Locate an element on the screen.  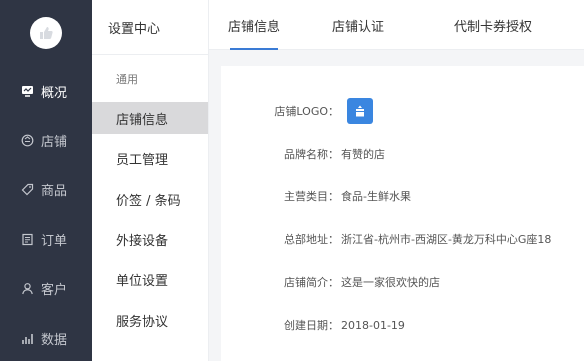
subnav-item-agreement: 服务协议 is located at coordinates (150, 320).